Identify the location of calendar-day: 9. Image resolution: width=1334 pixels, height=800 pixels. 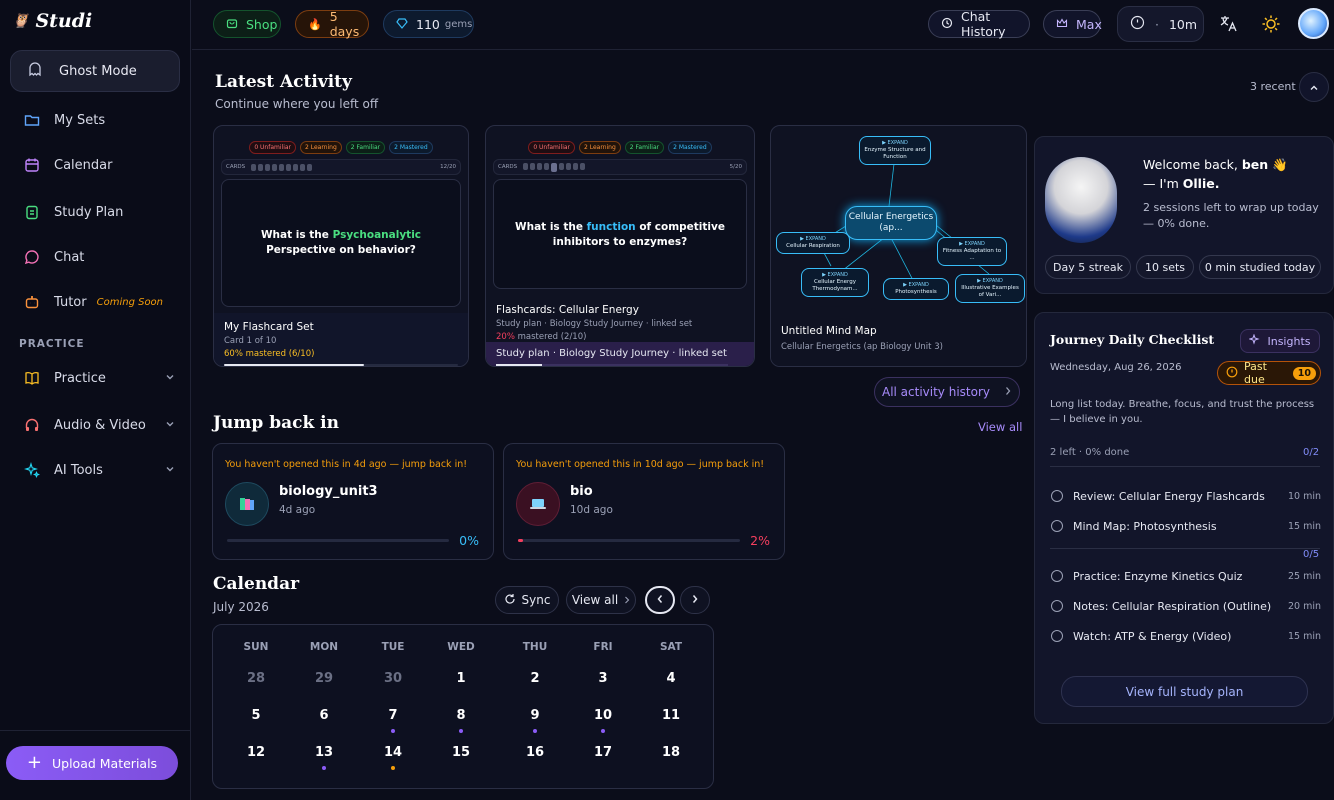
(535, 715).